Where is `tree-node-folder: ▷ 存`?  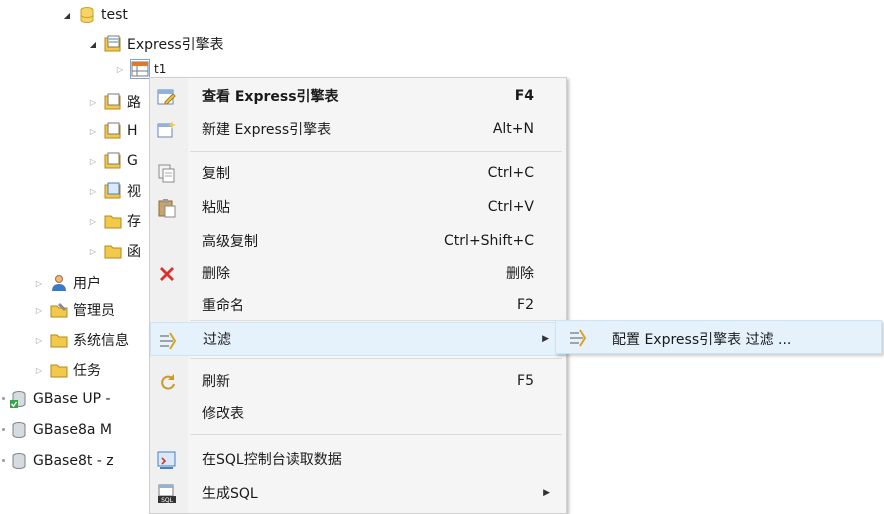 tree-node-folder: ▷ 存 is located at coordinates (114, 221).